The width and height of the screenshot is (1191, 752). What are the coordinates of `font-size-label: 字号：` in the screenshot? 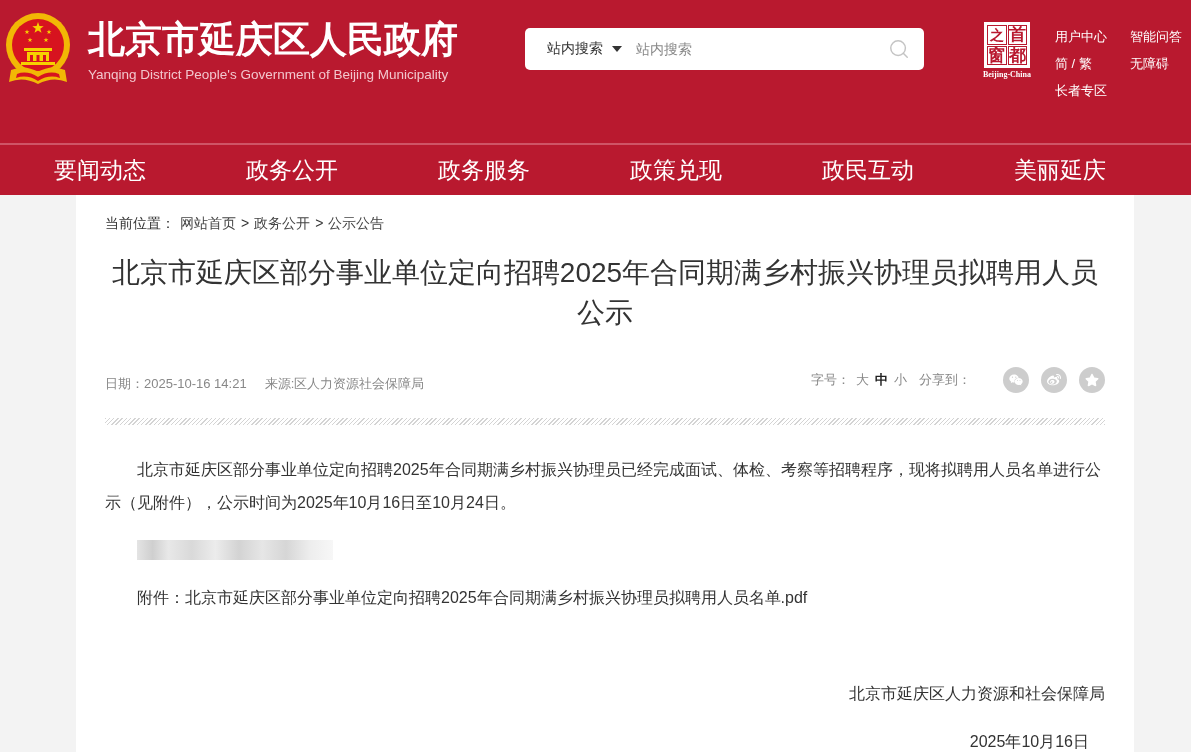 It's located at (830, 380).